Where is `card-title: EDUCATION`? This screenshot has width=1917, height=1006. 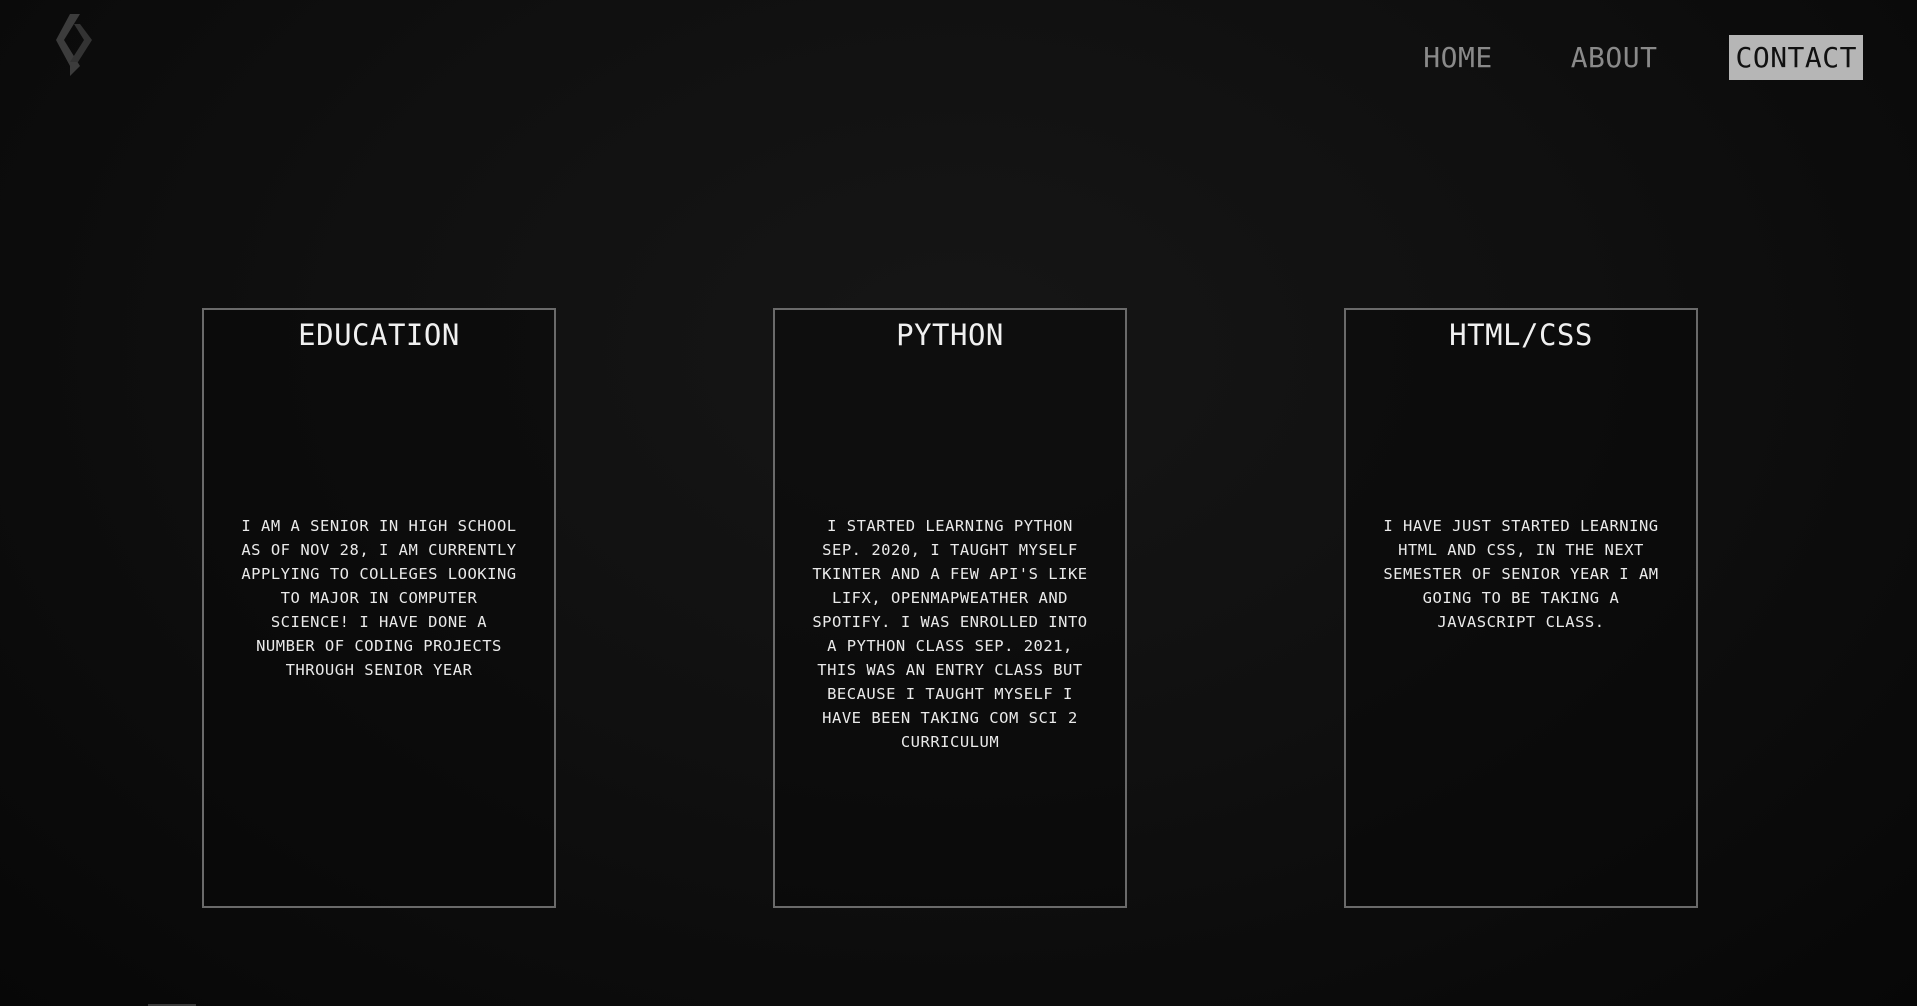
card-title: EDUCATION is located at coordinates (379, 335).